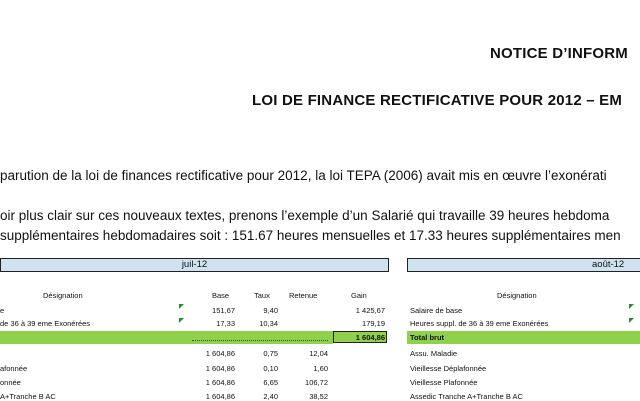  Describe the element at coordinates (260, 340) in the screenshot. I see `total-dotted-line` at that location.